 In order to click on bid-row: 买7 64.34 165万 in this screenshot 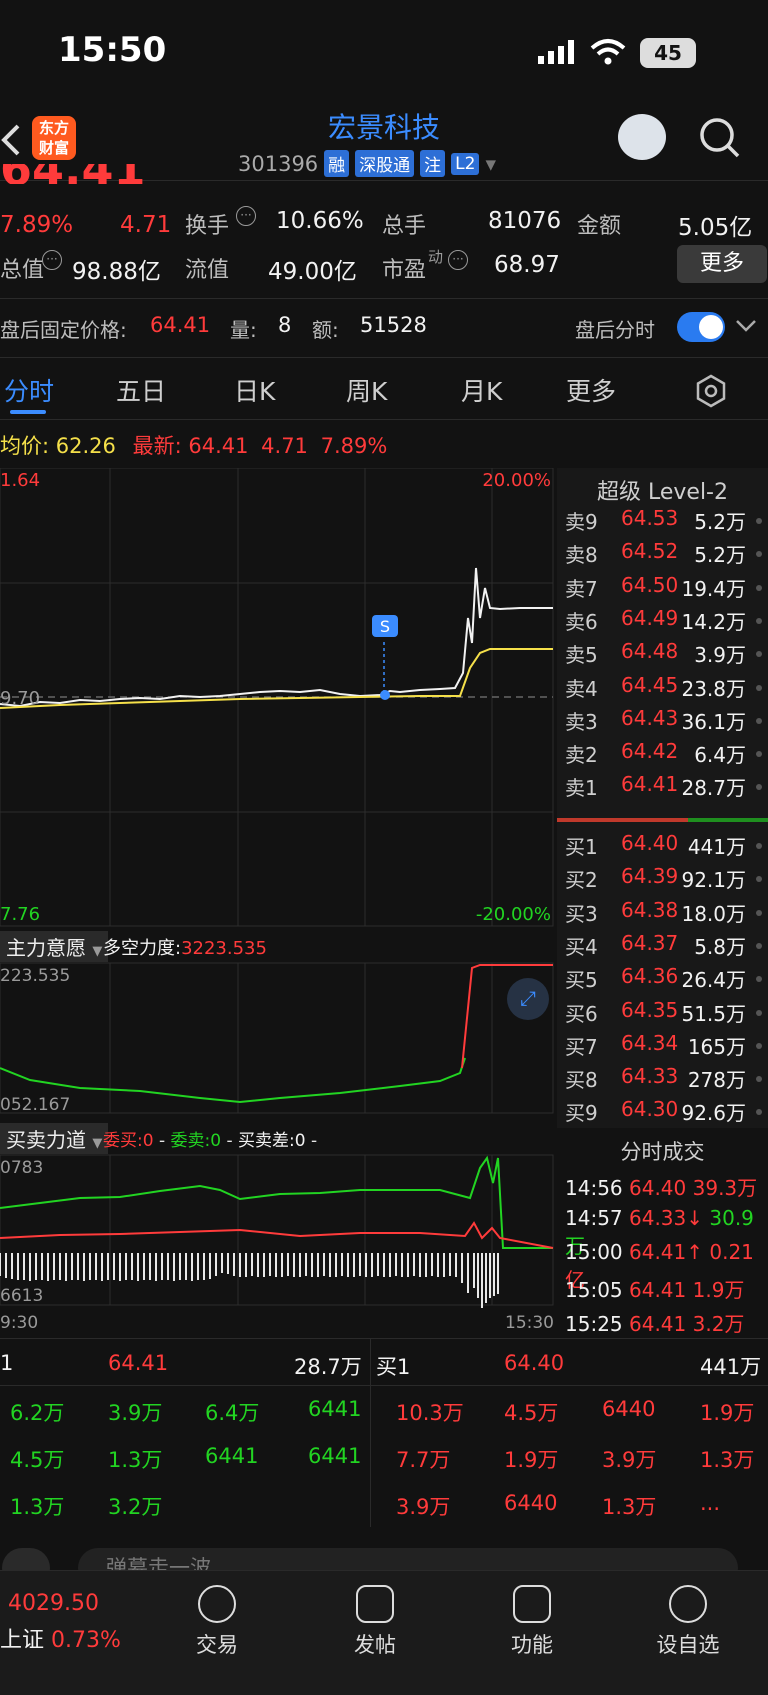, I will do `click(662, 1047)`.